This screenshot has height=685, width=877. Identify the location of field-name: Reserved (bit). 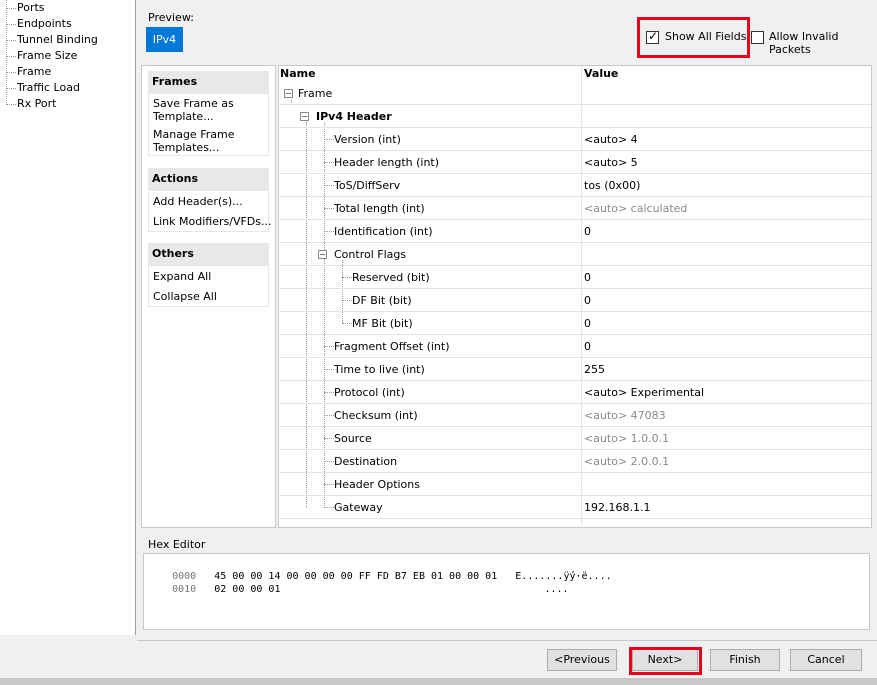
(391, 277).